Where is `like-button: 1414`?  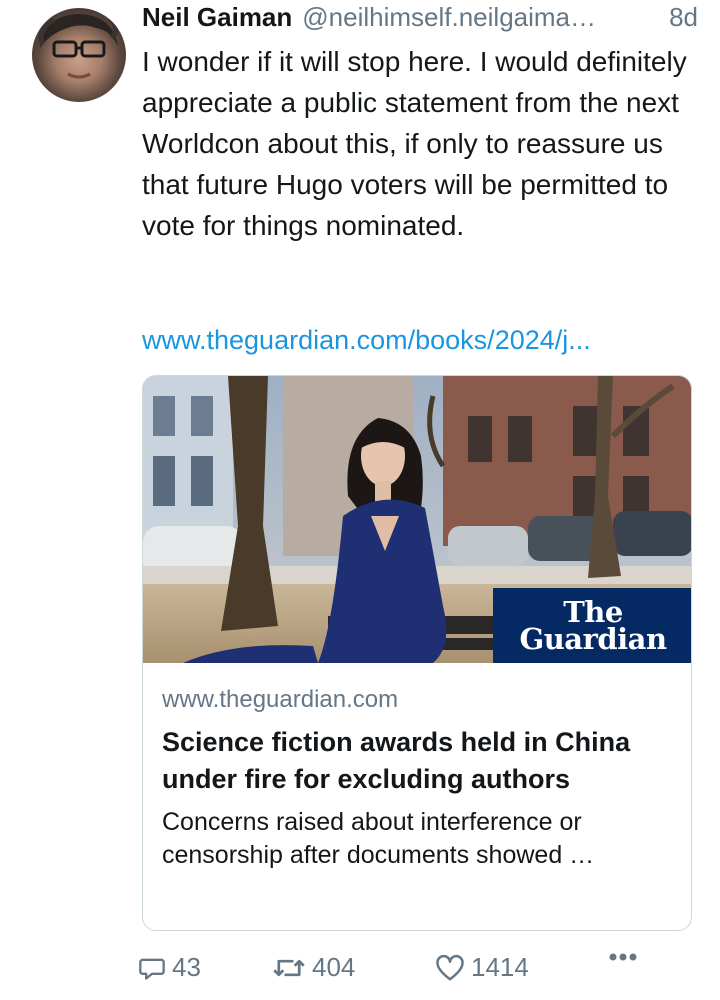 like-button: 1414 is located at coordinates (482, 967).